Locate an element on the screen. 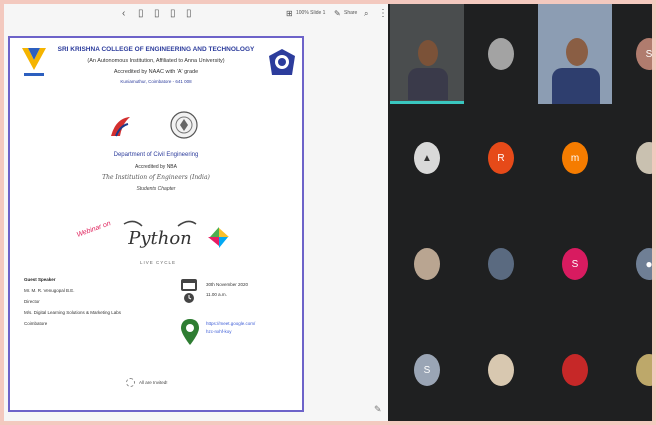 The image size is (656, 425). invite-note: All are Invited! is located at coordinates (147, 382).